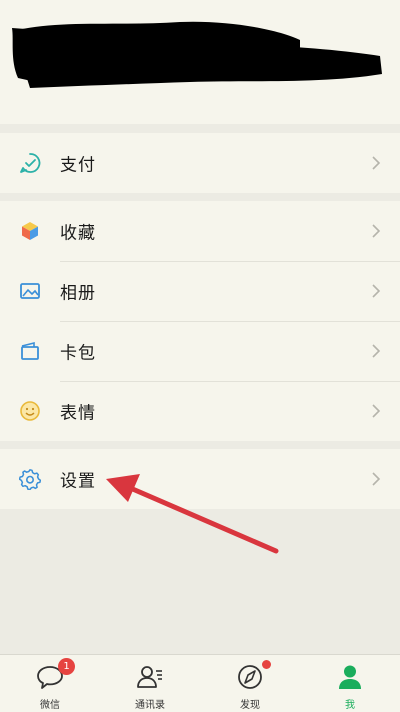 Image resolution: width=400 pixels, height=712 pixels. Describe the element at coordinates (78, 413) in the screenshot. I see `menu-item-label: 表情` at that location.